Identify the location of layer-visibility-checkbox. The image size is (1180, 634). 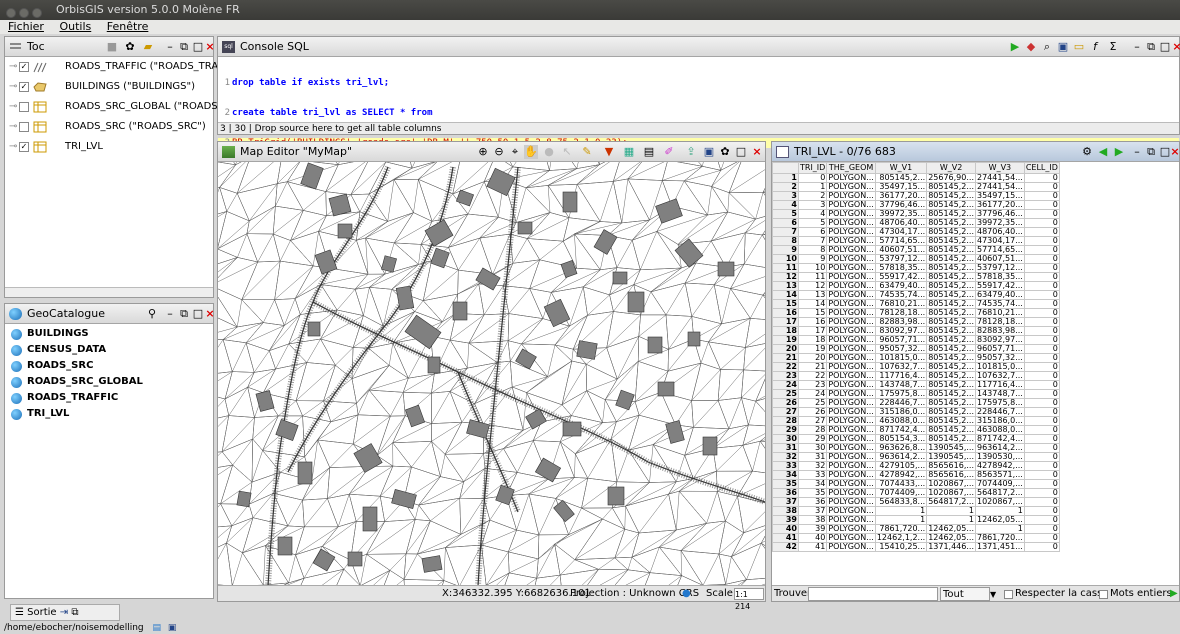
(24, 107).